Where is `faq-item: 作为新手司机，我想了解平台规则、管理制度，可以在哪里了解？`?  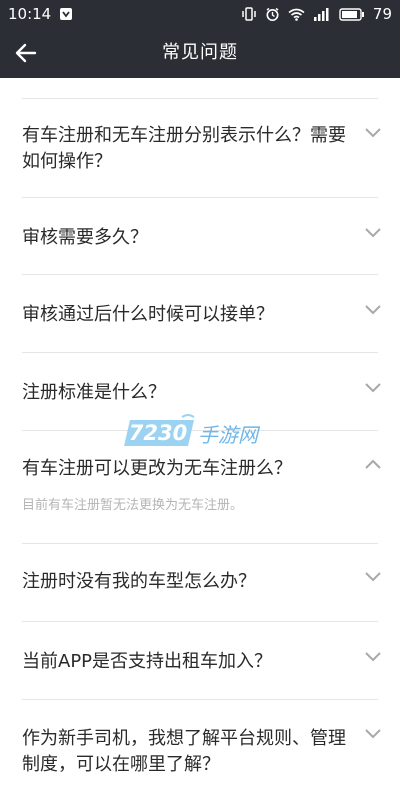
faq-item: 作为新手司机，我想了解平台规则、管理制度，可以在哪里了解？ is located at coordinates (200, 750).